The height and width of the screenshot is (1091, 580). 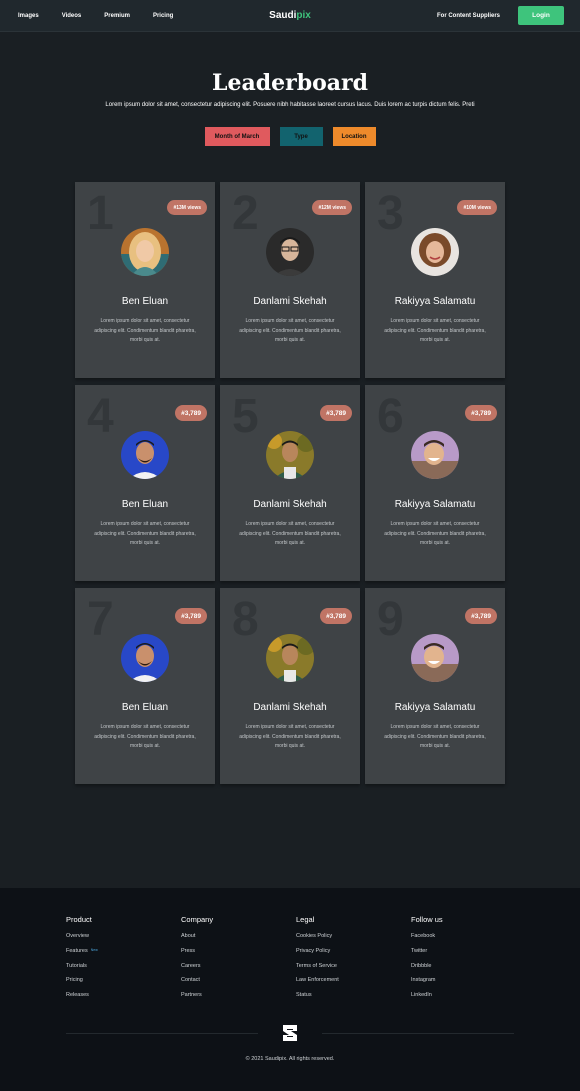 I want to click on views-badge: #12M views, so click(x=332, y=207).